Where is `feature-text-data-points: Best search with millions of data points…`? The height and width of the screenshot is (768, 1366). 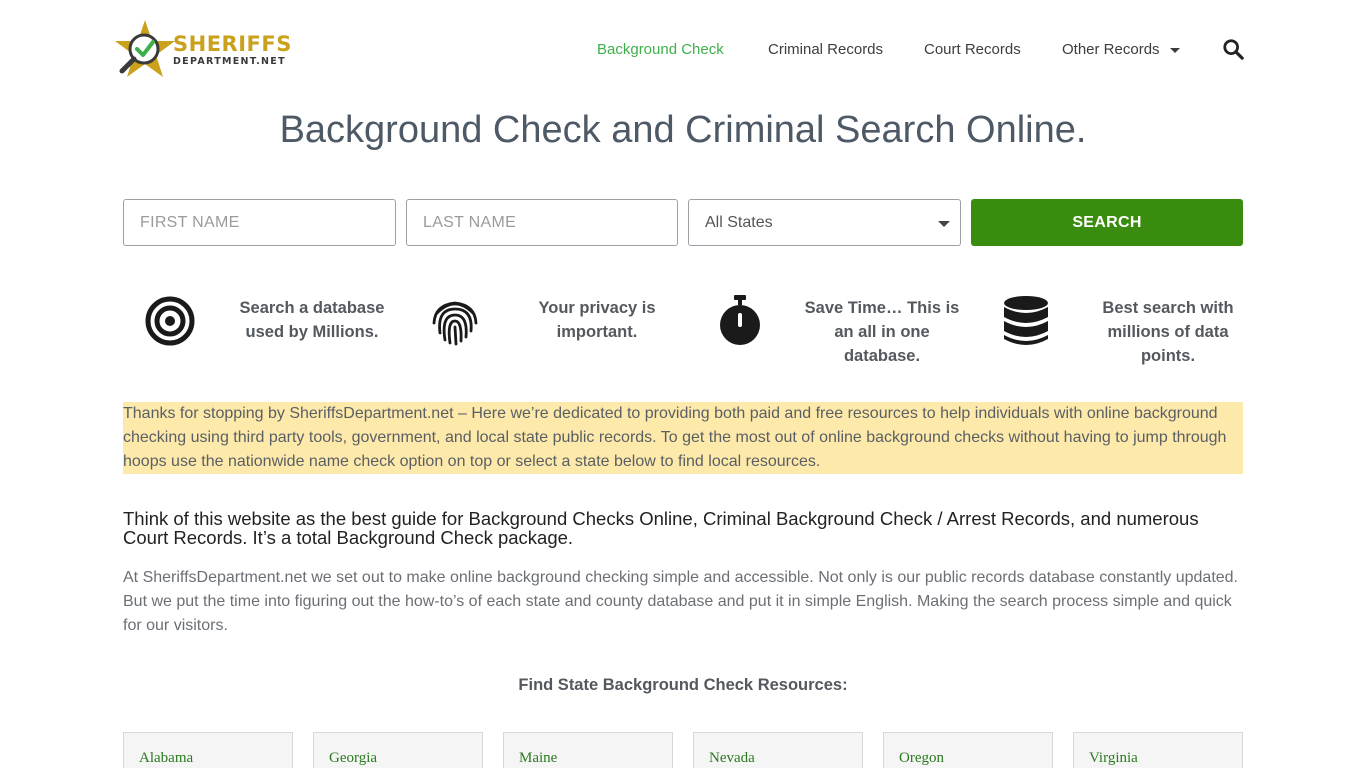
feature-text-data-points: Best search with millions of data points… is located at coordinates (1168, 332).